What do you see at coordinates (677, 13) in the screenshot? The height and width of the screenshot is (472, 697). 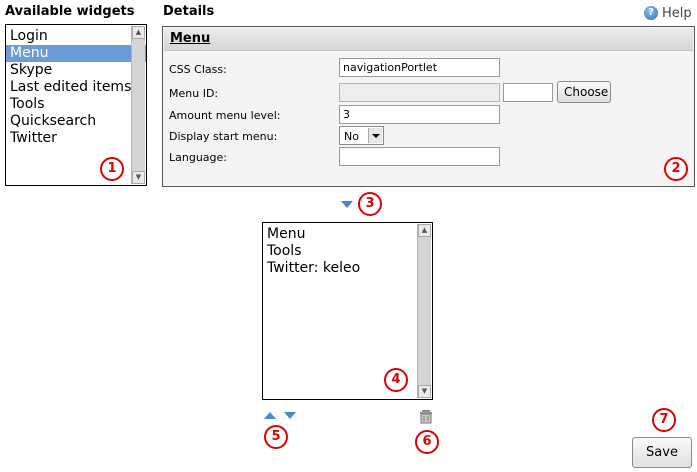 I see `help-label: Help` at bounding box center [677, 13].